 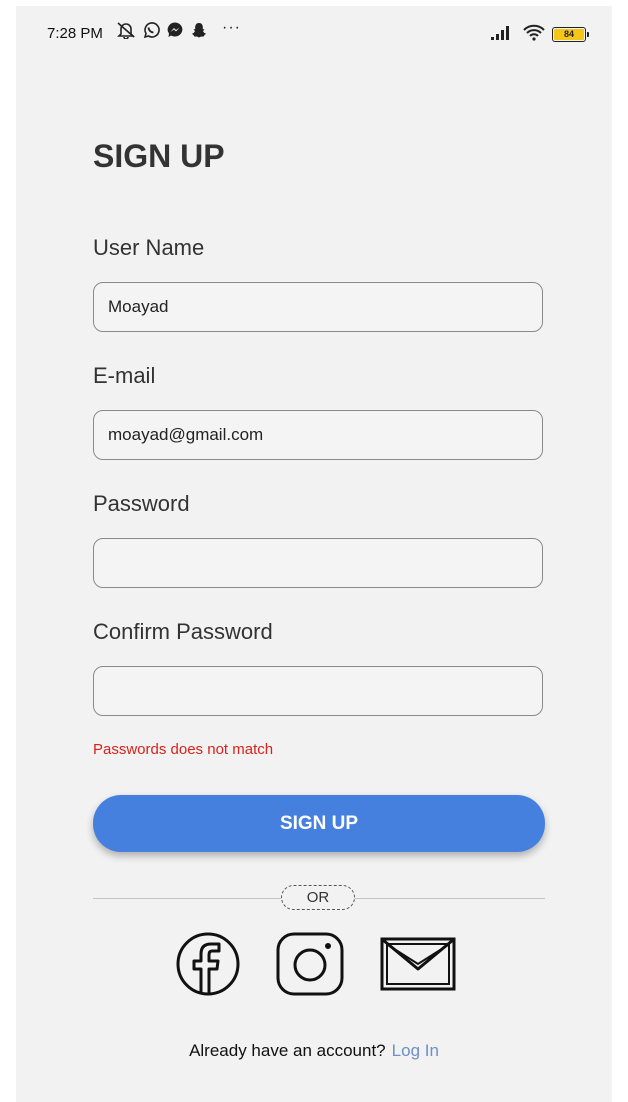 I want to click on mute-icon, so click(x=126, y=30).